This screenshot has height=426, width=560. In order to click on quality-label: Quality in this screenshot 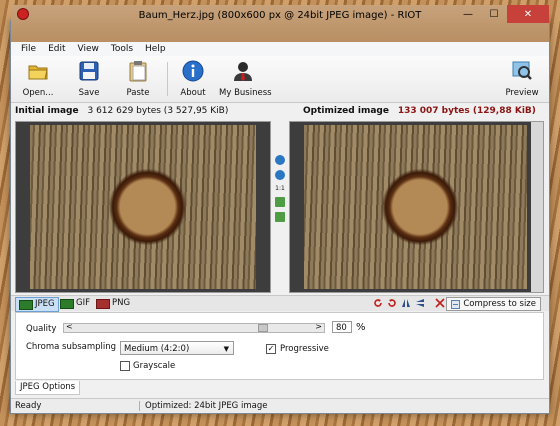, I will do `click(41, 329)`.